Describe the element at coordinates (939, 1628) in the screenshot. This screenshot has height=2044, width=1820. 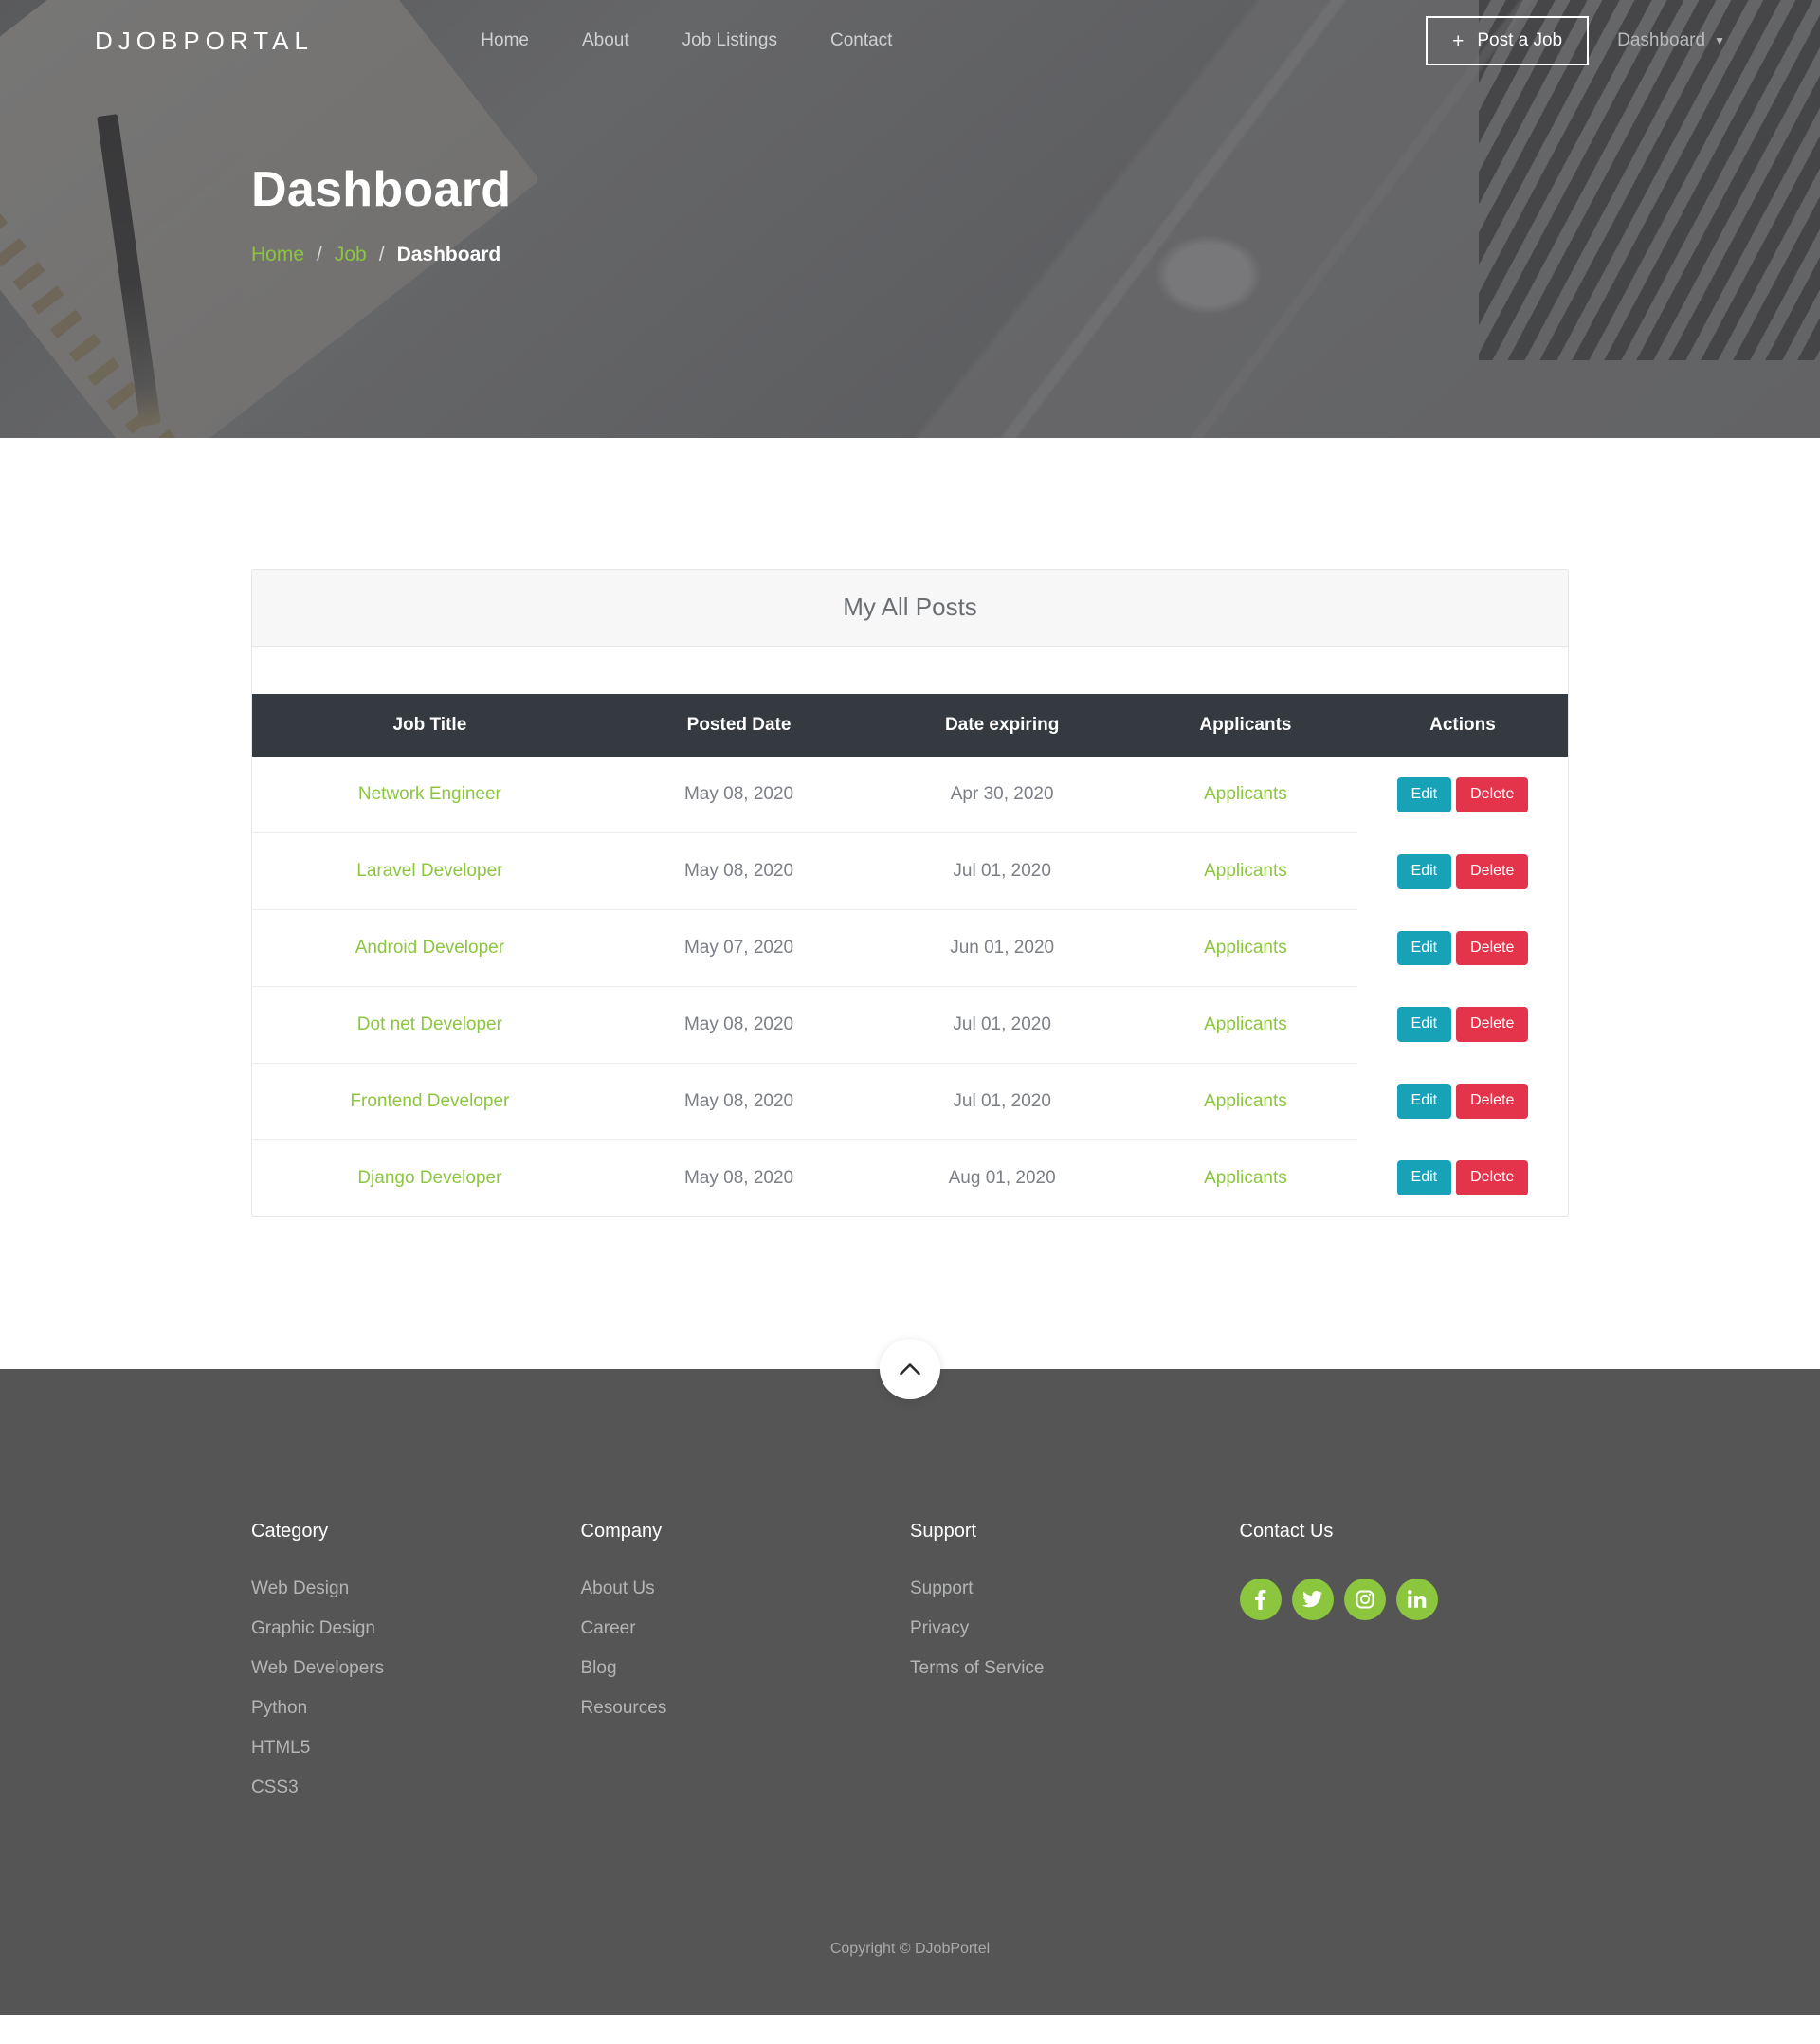
I see `footer-link-privacy: Privacy` at that location.